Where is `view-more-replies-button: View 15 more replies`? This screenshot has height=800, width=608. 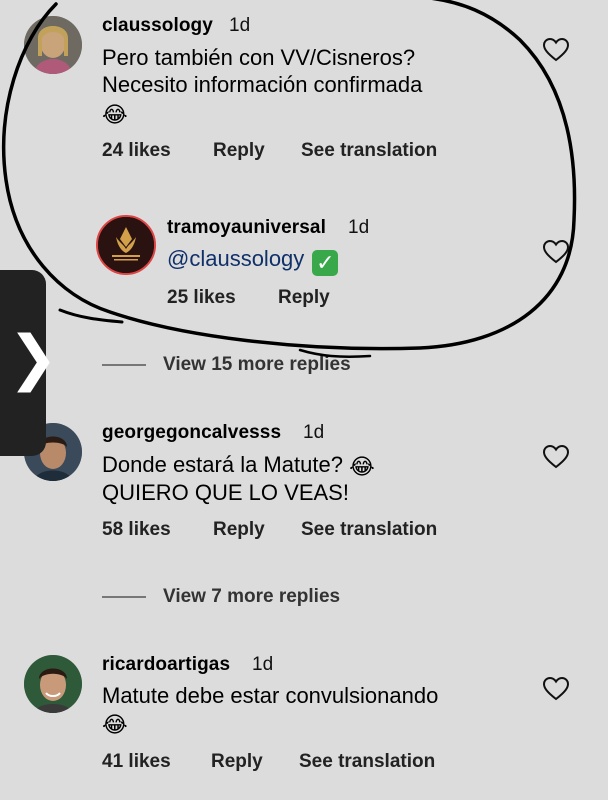
view-more-replies-button: View 15 more replies is located at coordinates (257, 365).